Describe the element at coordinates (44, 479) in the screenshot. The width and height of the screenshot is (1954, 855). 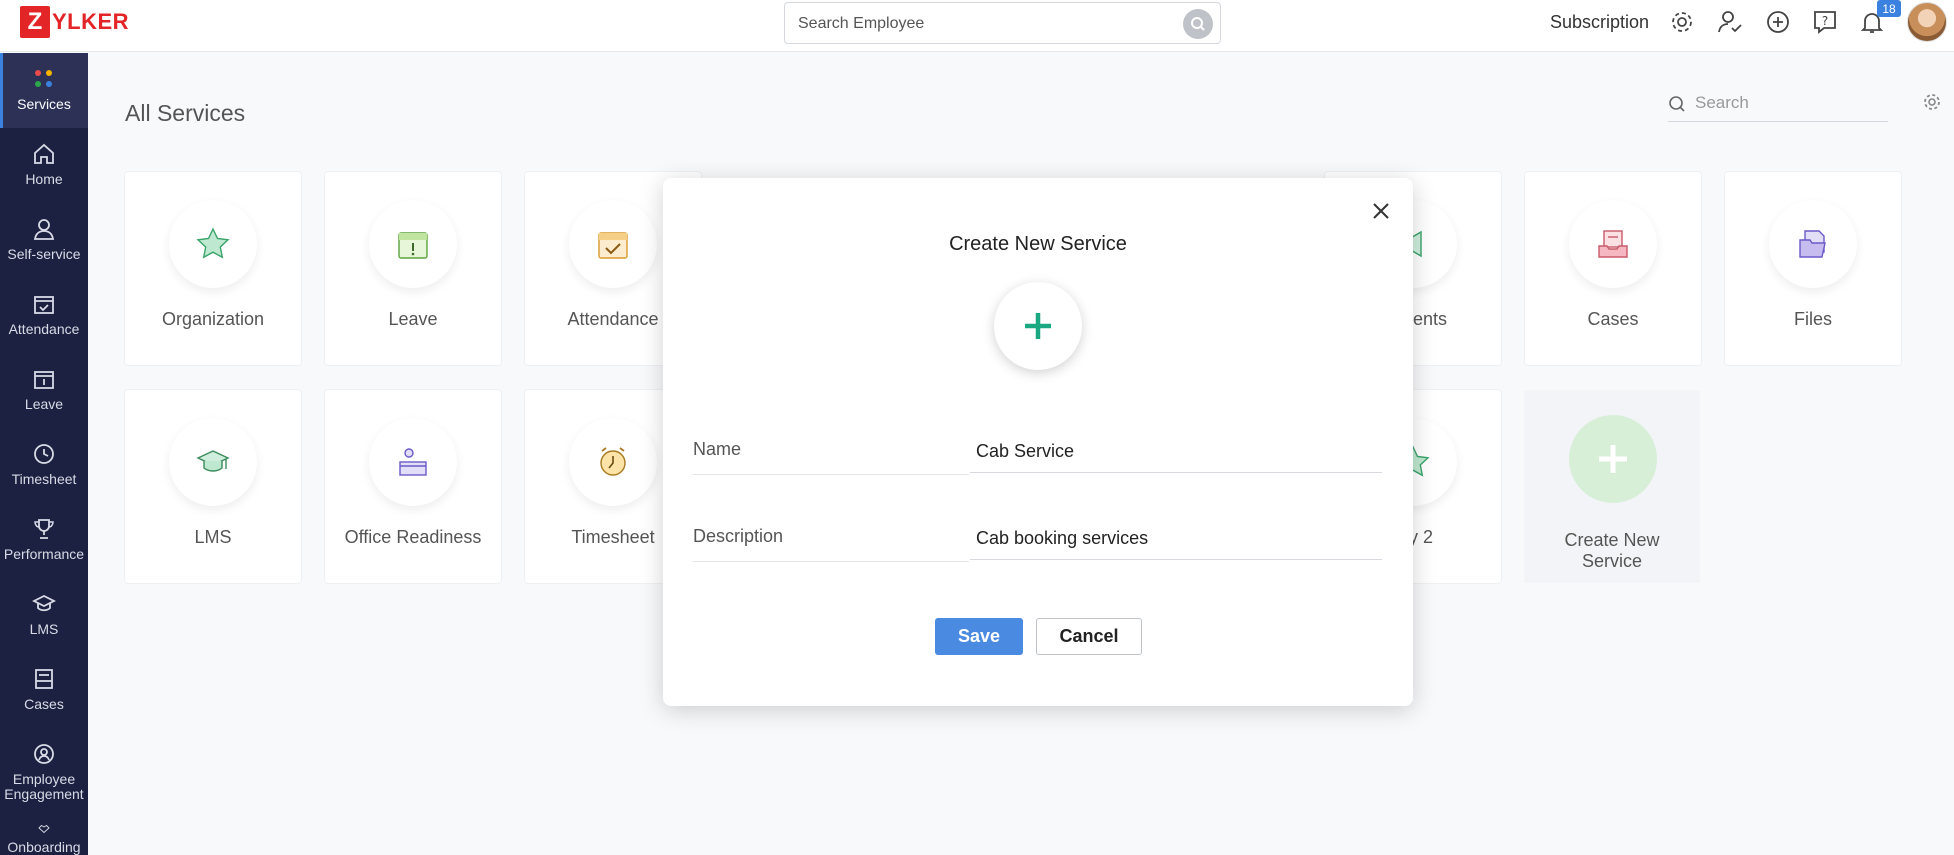
I see `sidebar-item-label: Timesheet` at that location.